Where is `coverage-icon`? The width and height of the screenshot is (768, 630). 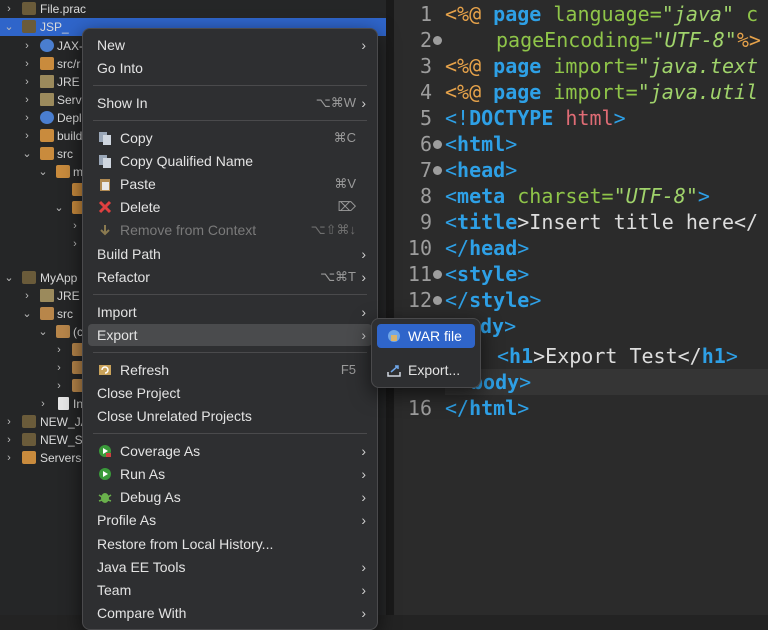 coverage-icon is located at coordinates (105, 451).